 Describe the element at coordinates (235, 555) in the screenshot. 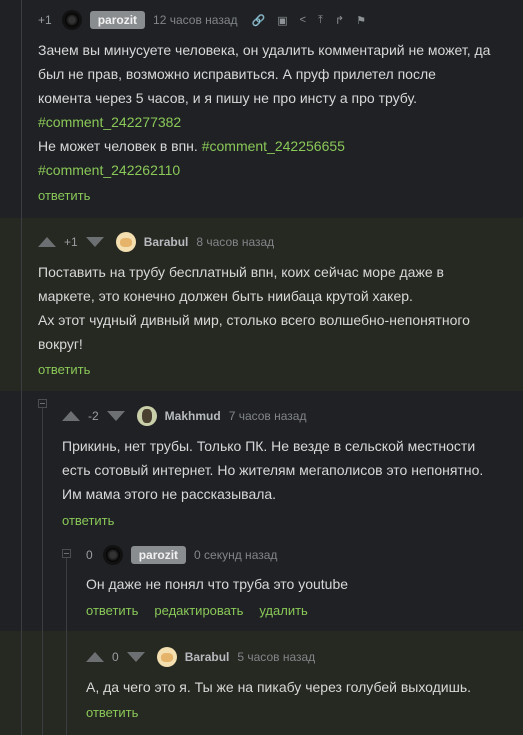

I see `timestamp: 0 секунд назад` at that location.